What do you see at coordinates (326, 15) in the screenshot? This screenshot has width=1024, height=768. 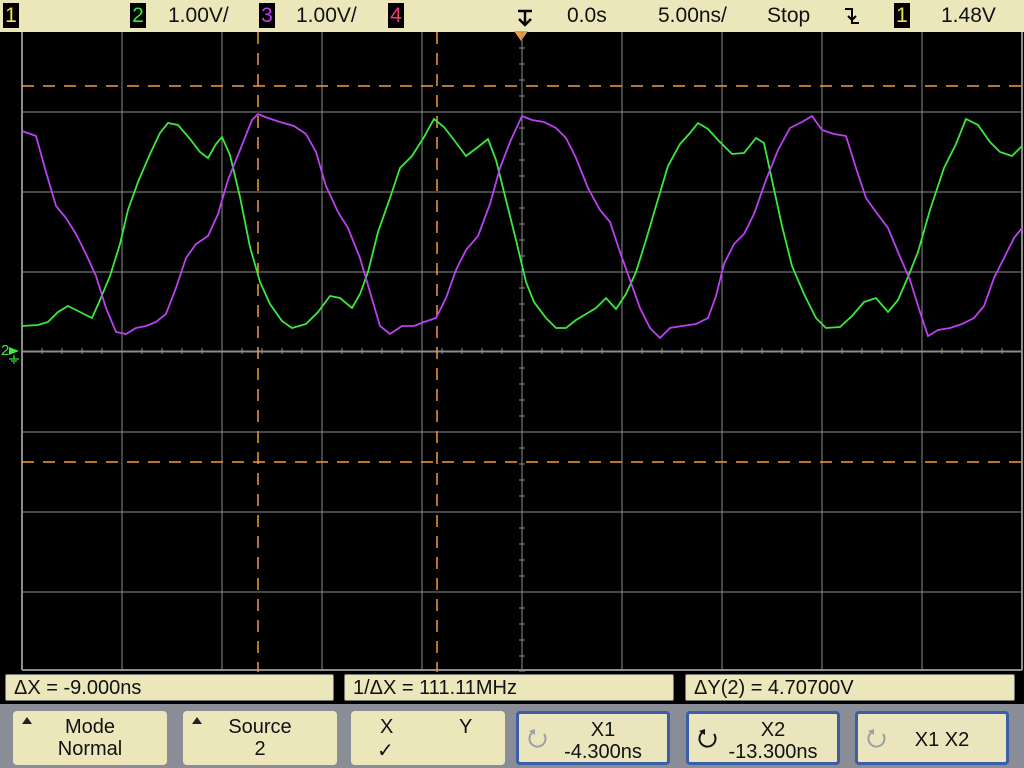 I see `channel-3-scale: 1.00V/` at bounding box center [326, 15].